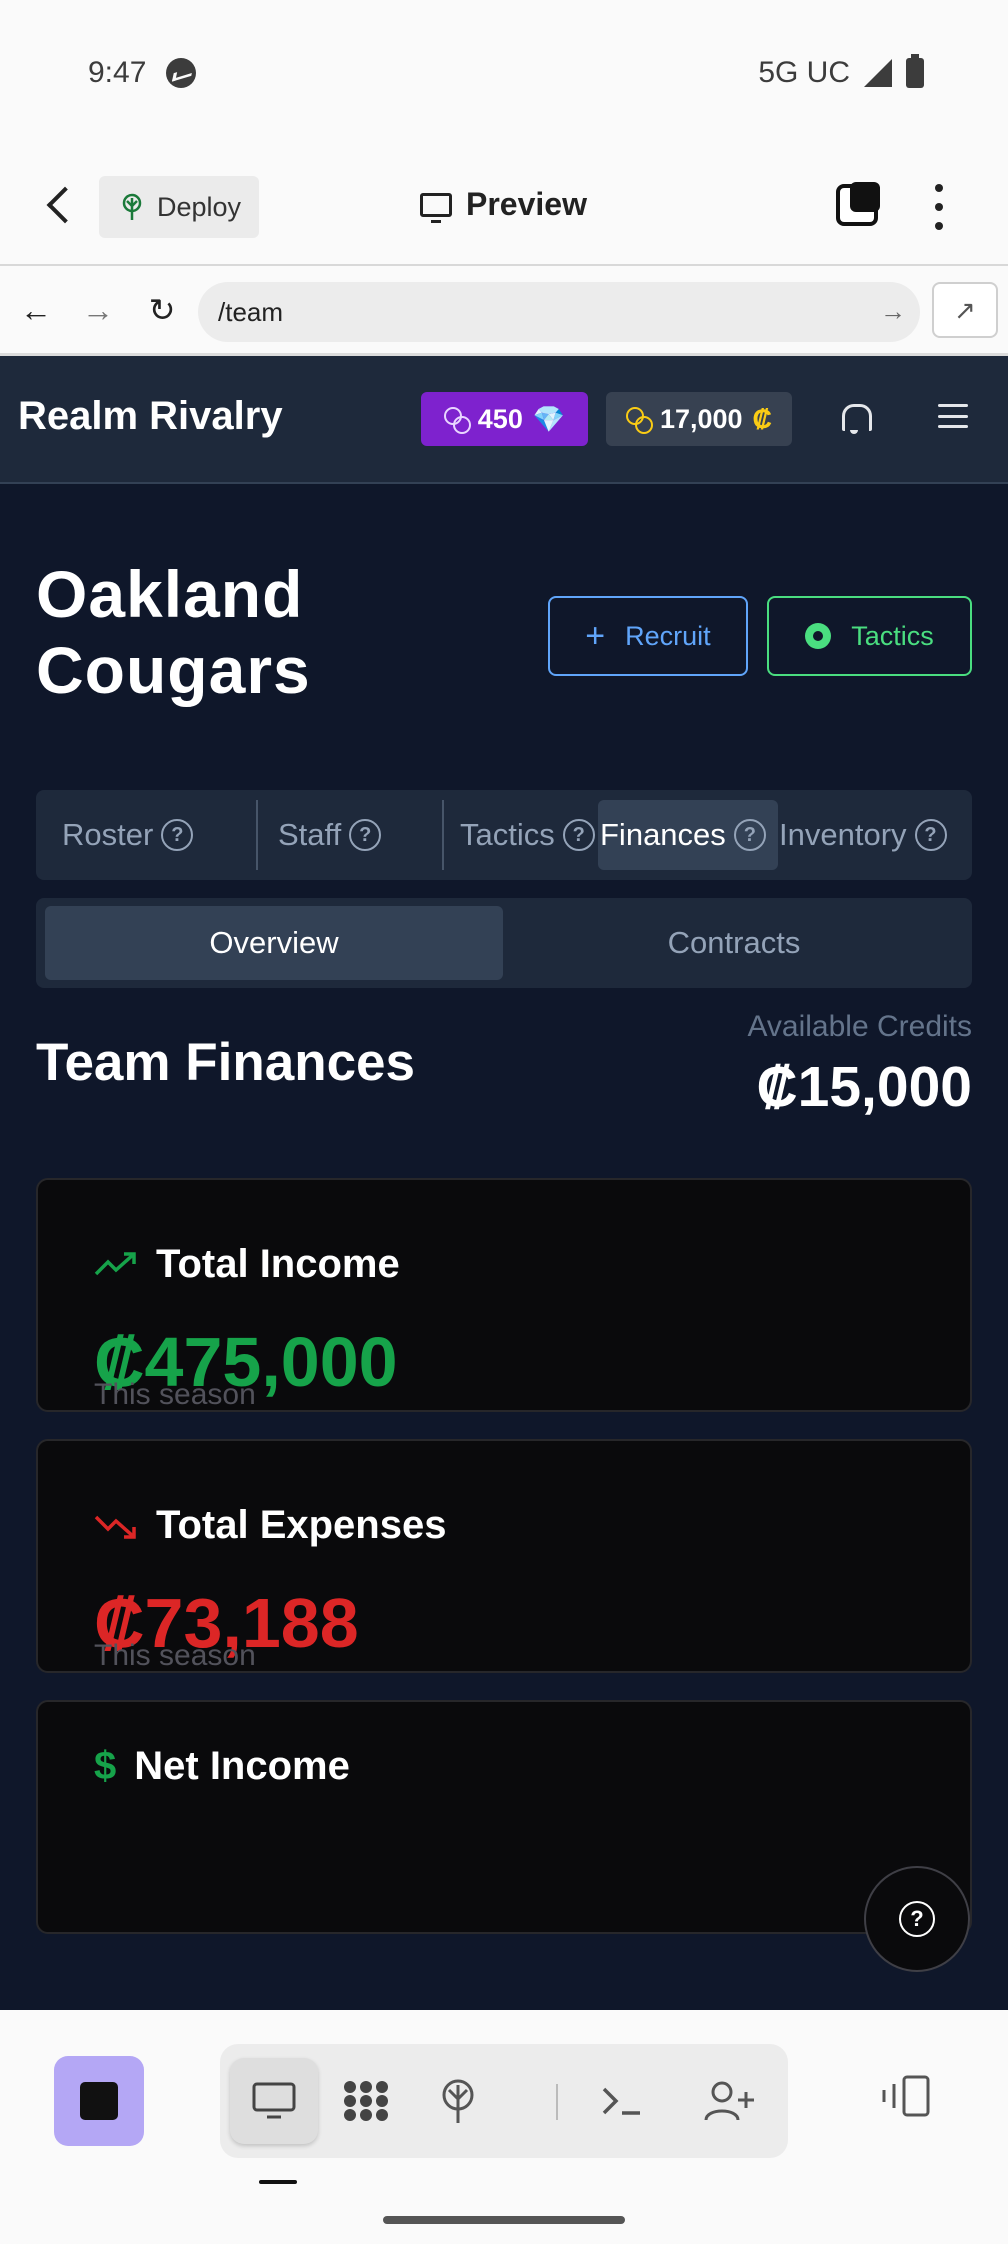 Image resolution: width=1008 pixels, height=2244 pixels. Describe the element at coordinates (504, 2220) in the screenshot. I see `home-indicator` at that location.